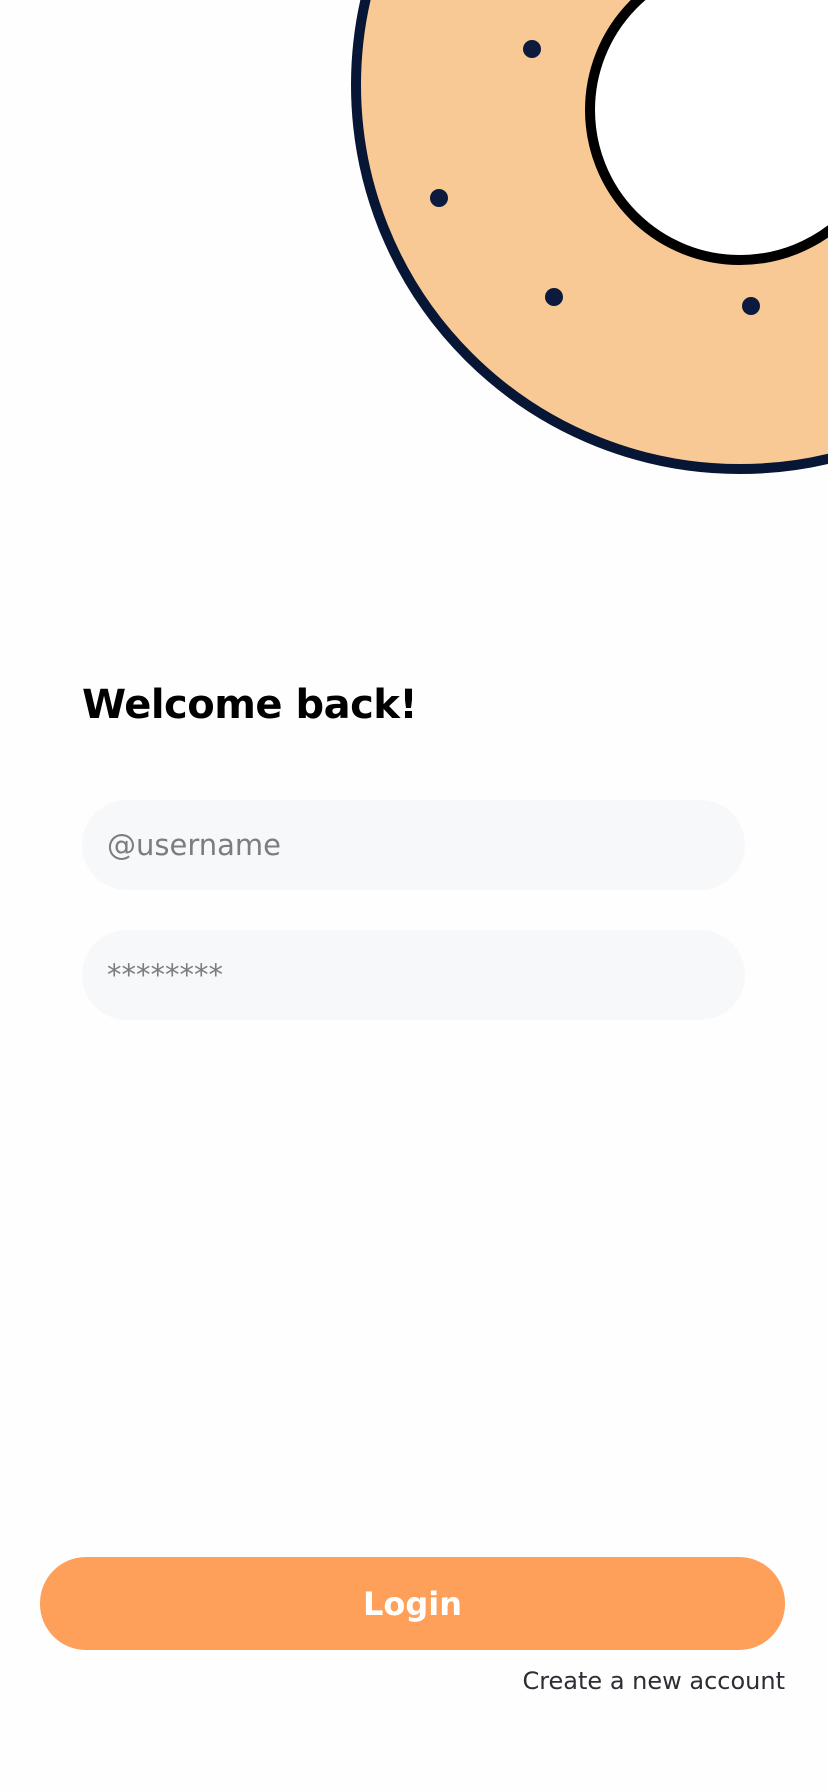 This screenshot has width=828, height=1792. I want to click on page-title: Welcome back!, so click(250, 705).